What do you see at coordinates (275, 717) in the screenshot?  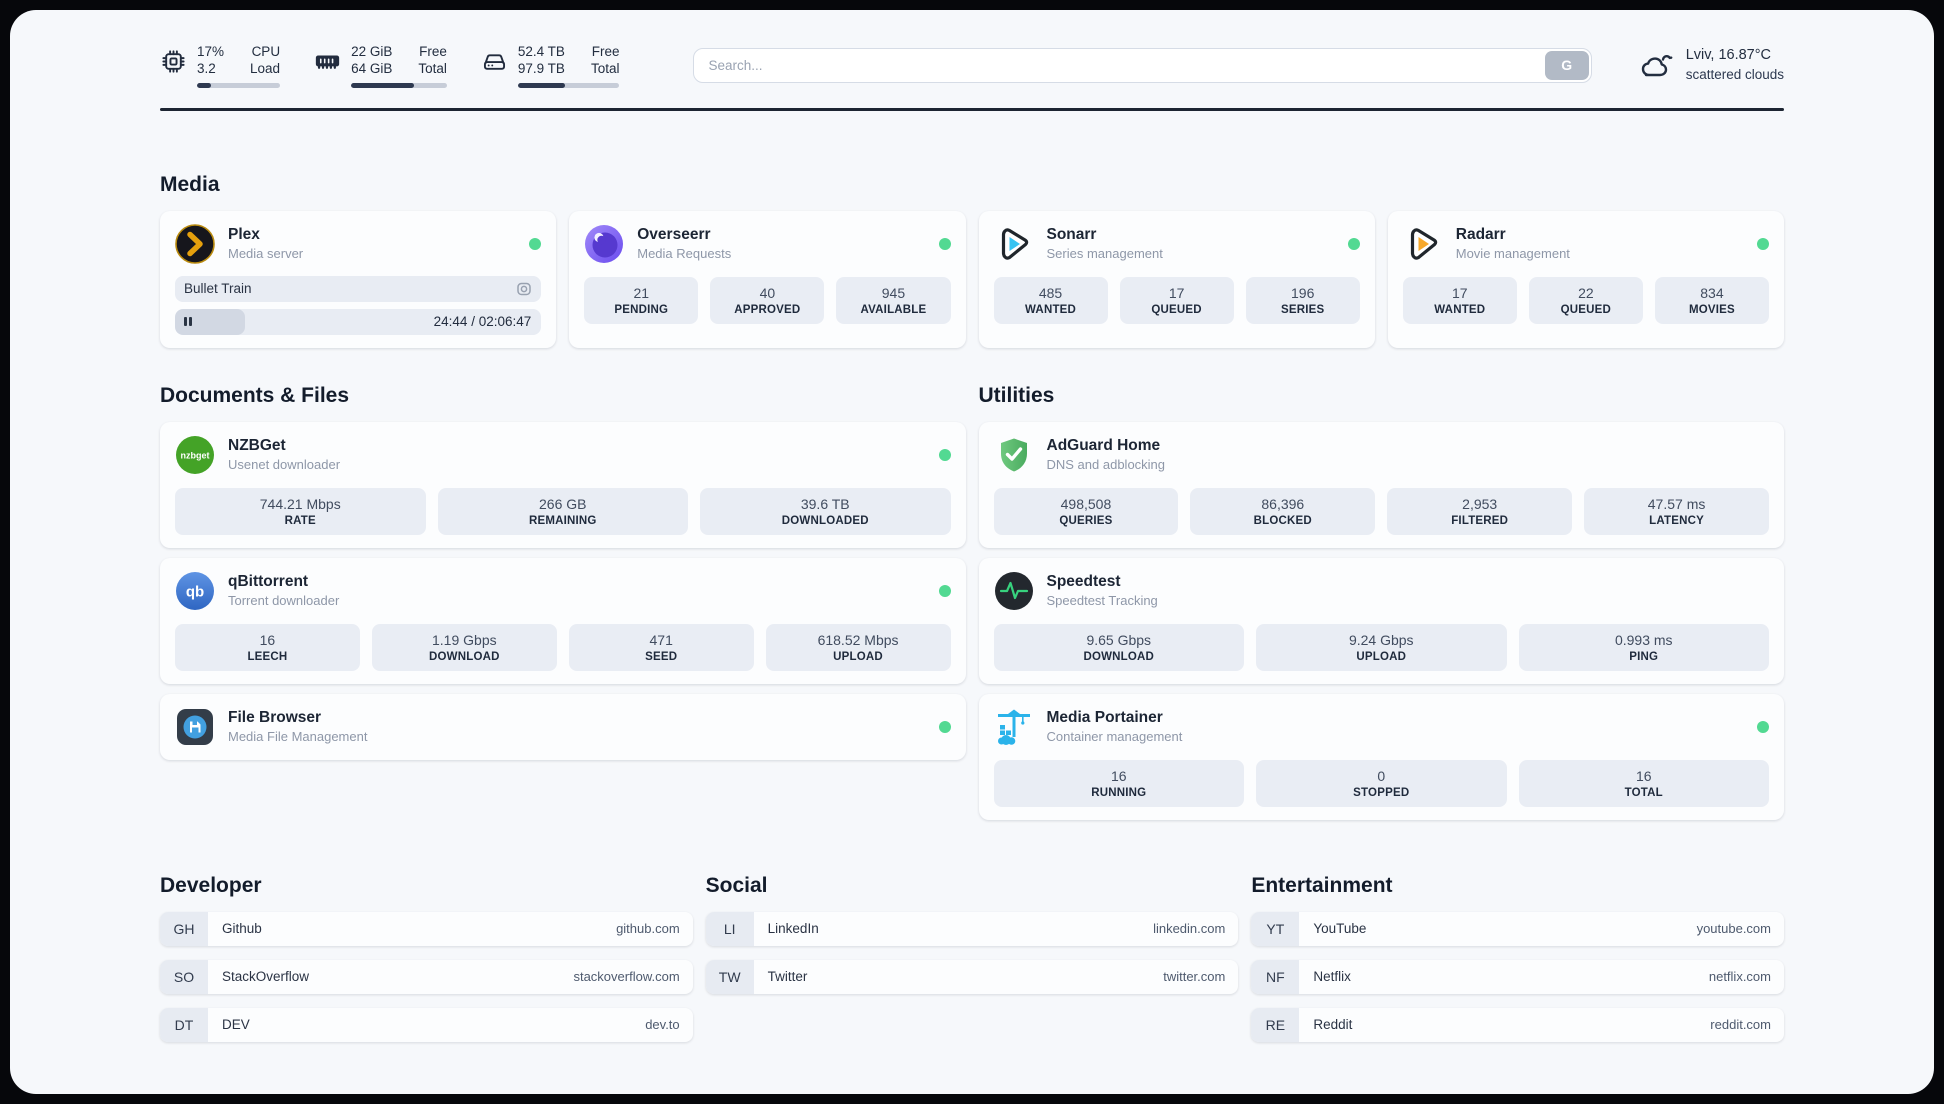 I see `filebrowser-name: File Browser` at bounding box center [275, 717].